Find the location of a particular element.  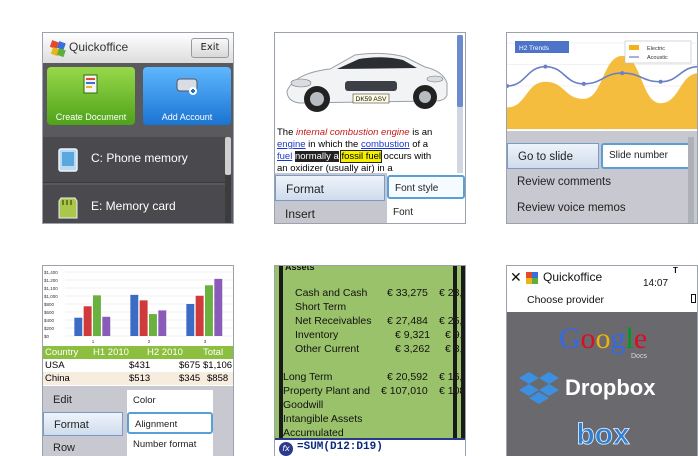

formula-text: =SUM(D12:D19) is located at coordinates (340, 447).